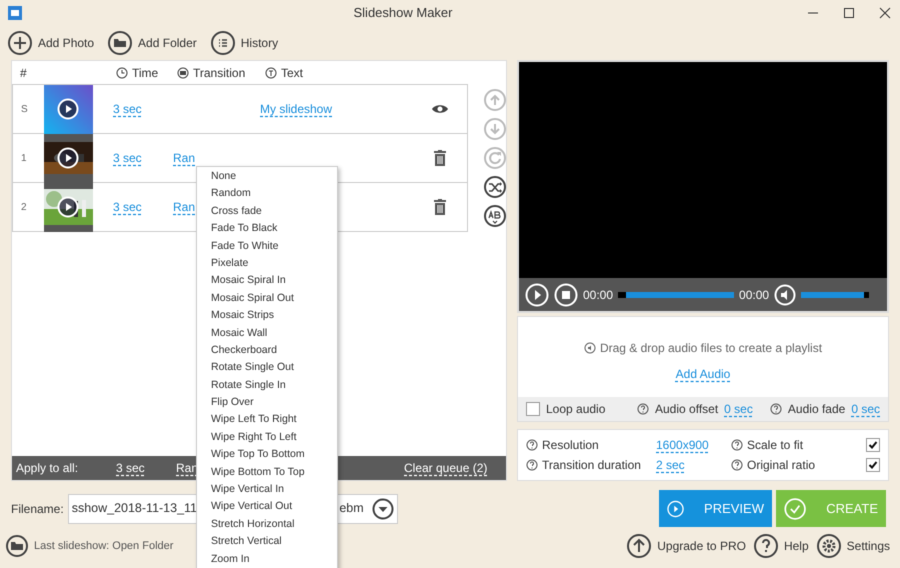 This screenshot has height=568, width=900. Describe the element at coordinates (248, 281) in the screenshot. I see `menu-item: Mosaic Spiral In` at that location.